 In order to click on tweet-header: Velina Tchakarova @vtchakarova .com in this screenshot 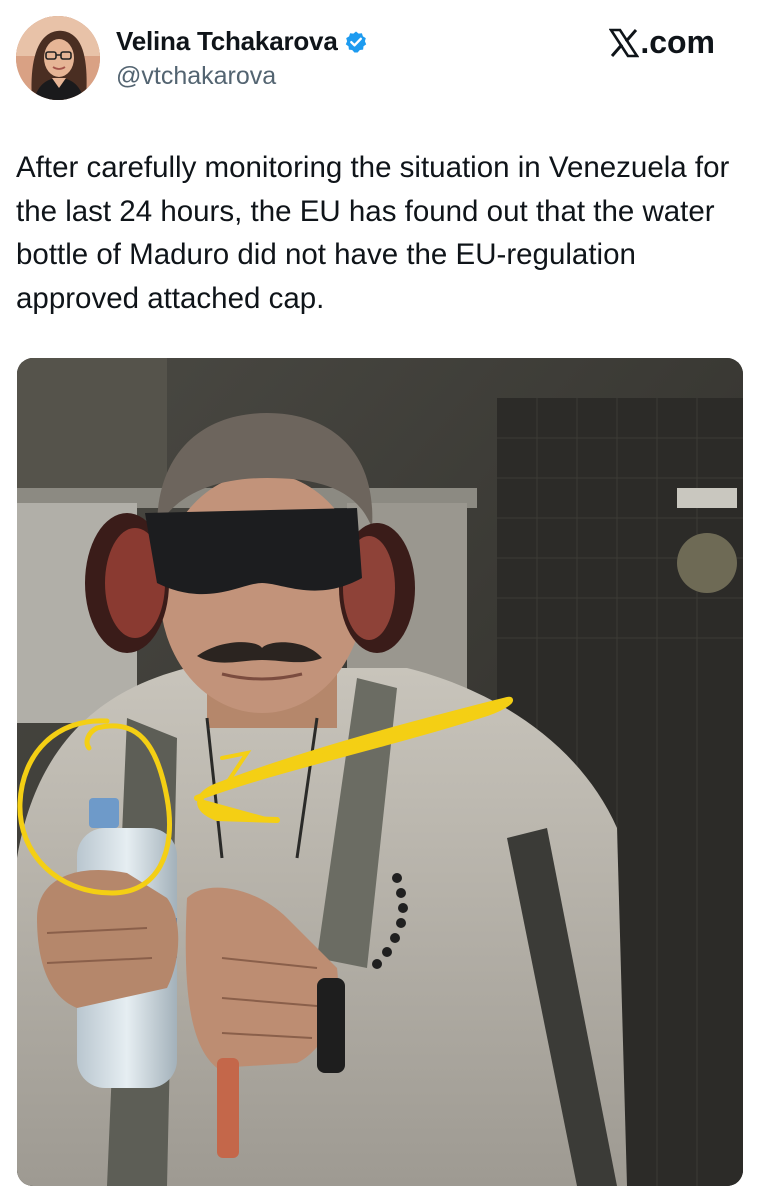, I will do `click(379, 60)`.